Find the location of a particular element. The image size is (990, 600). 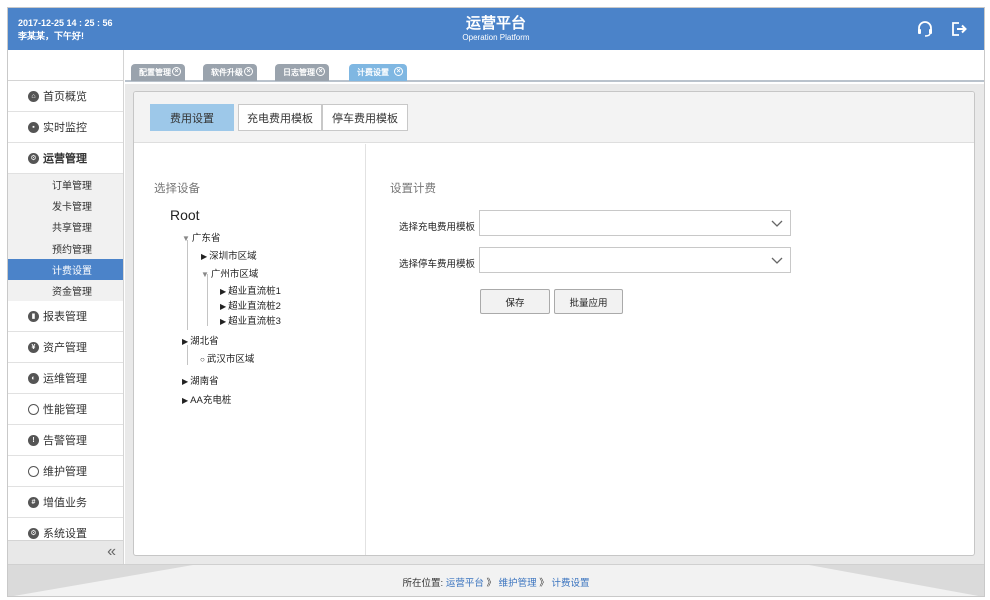

parking-template-button: 停车费用模板 is located at coordinates (365, 117).